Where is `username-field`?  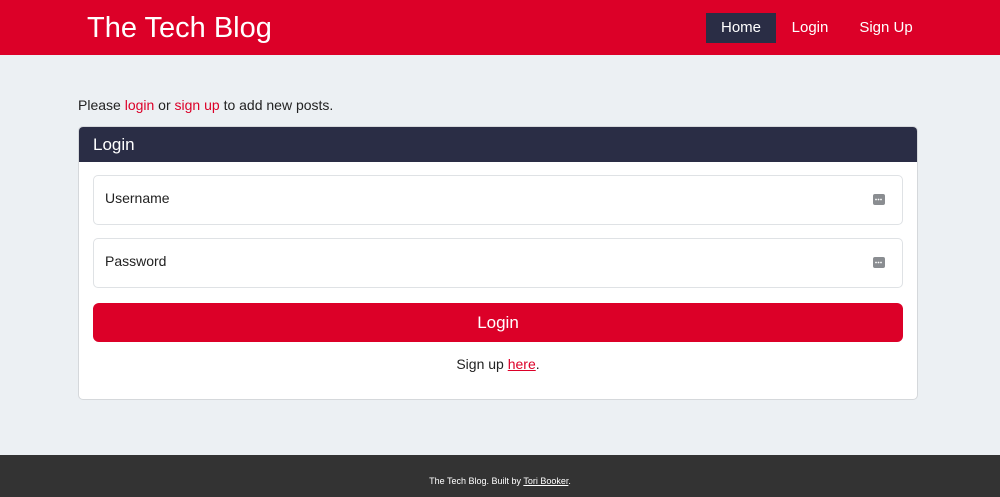 username-field is located at coordinates (498, 200).